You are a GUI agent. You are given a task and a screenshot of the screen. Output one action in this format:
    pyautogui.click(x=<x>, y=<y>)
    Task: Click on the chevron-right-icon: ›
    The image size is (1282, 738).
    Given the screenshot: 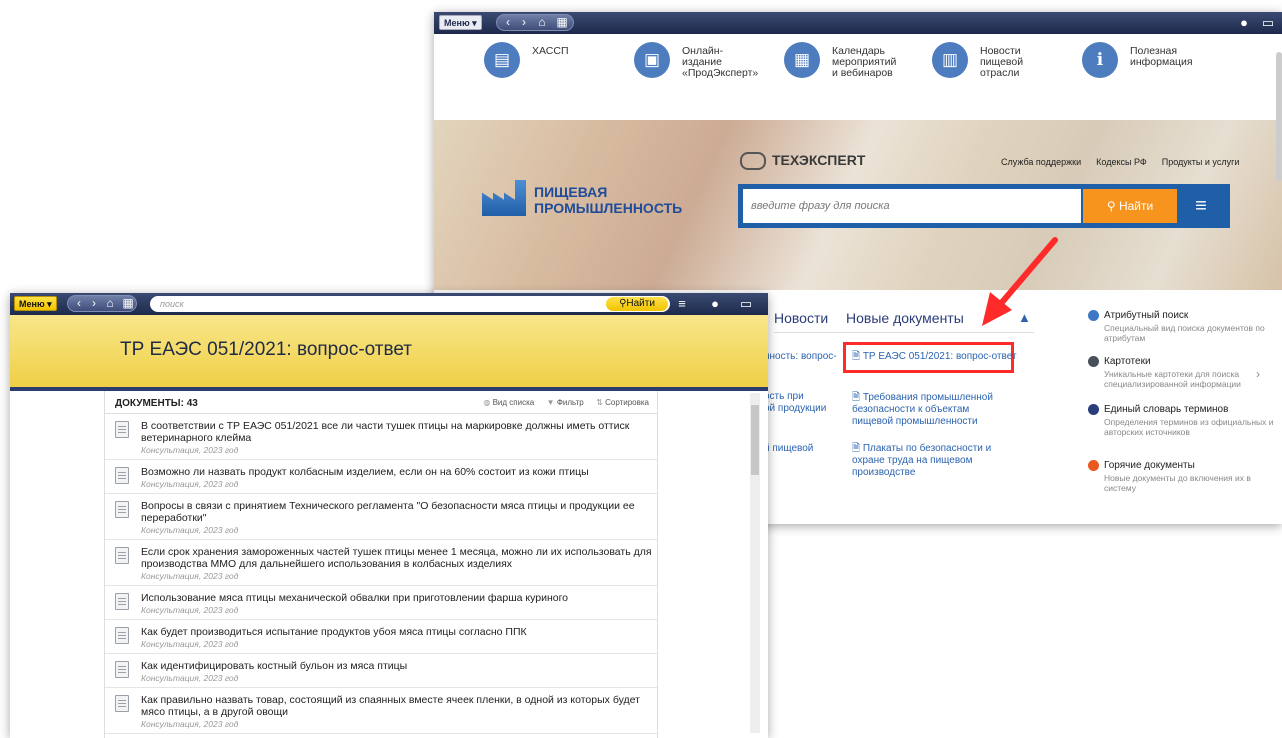 What is the action you would take?
    pyautogui.click(x=1258, y=374)
    